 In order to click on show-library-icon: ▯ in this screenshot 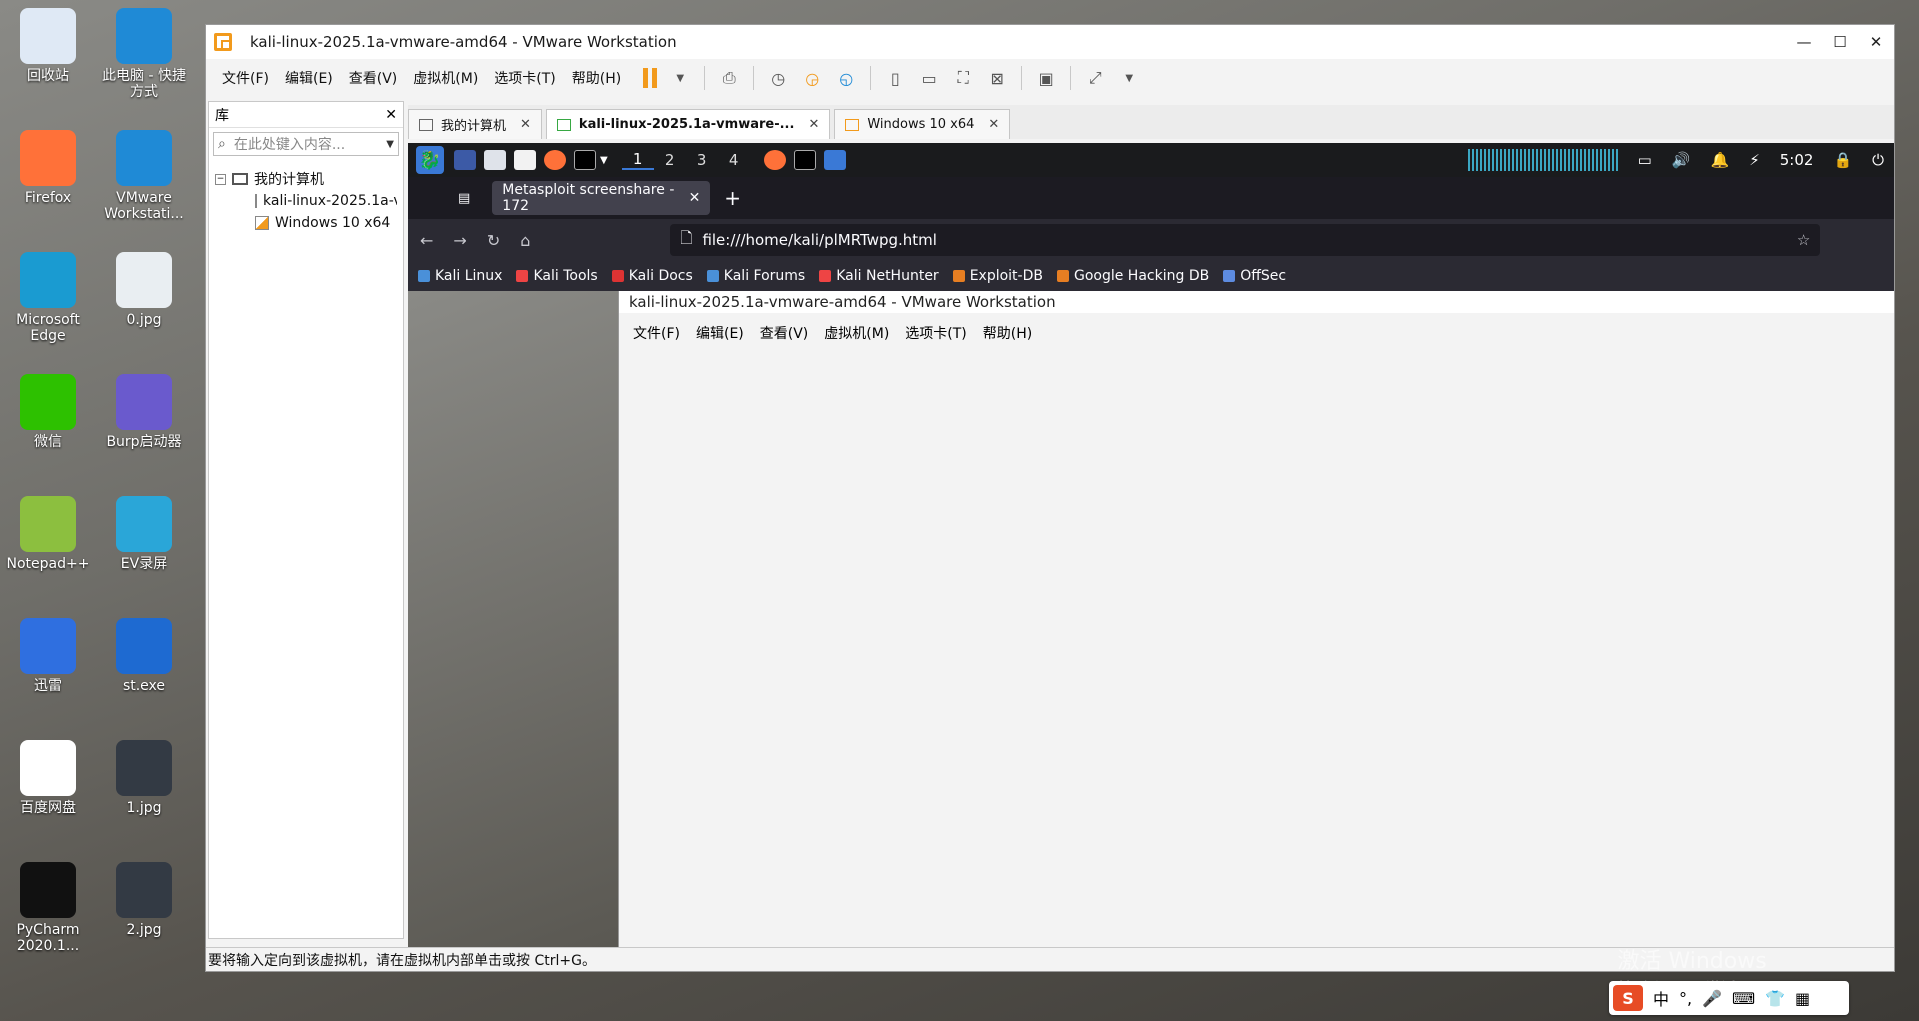, I will do `click(895, 78)`.